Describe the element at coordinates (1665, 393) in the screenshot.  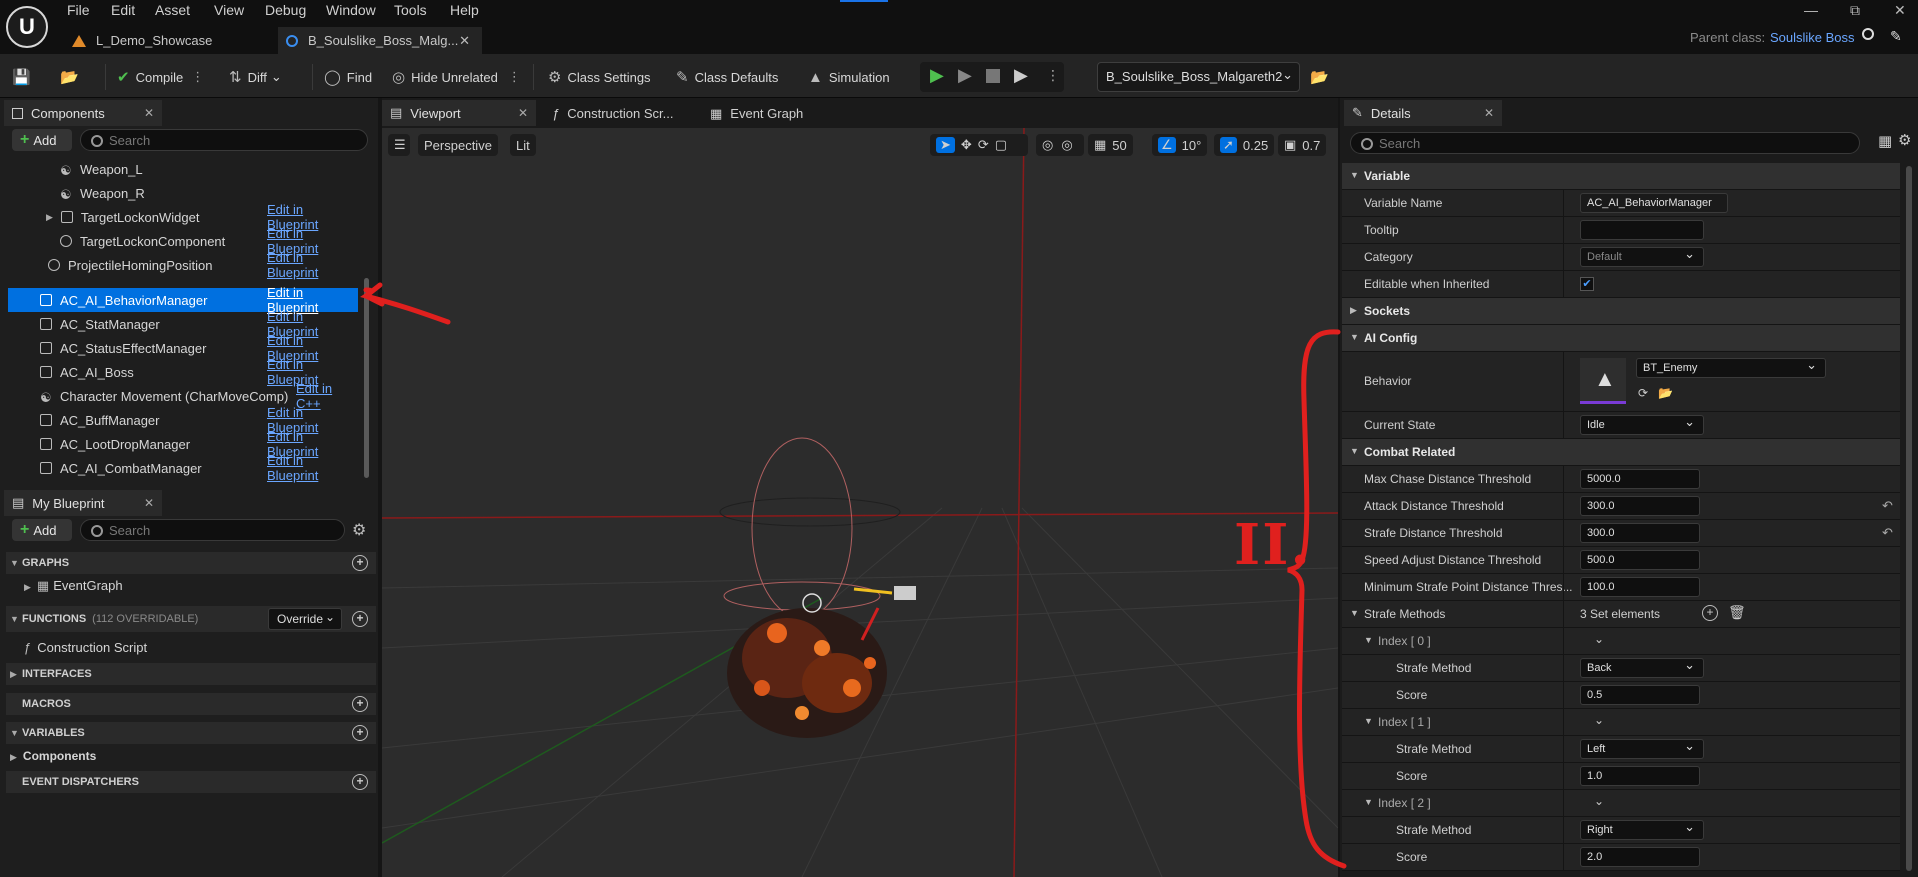
I see `browse-asset-icon: 📂` at that location.